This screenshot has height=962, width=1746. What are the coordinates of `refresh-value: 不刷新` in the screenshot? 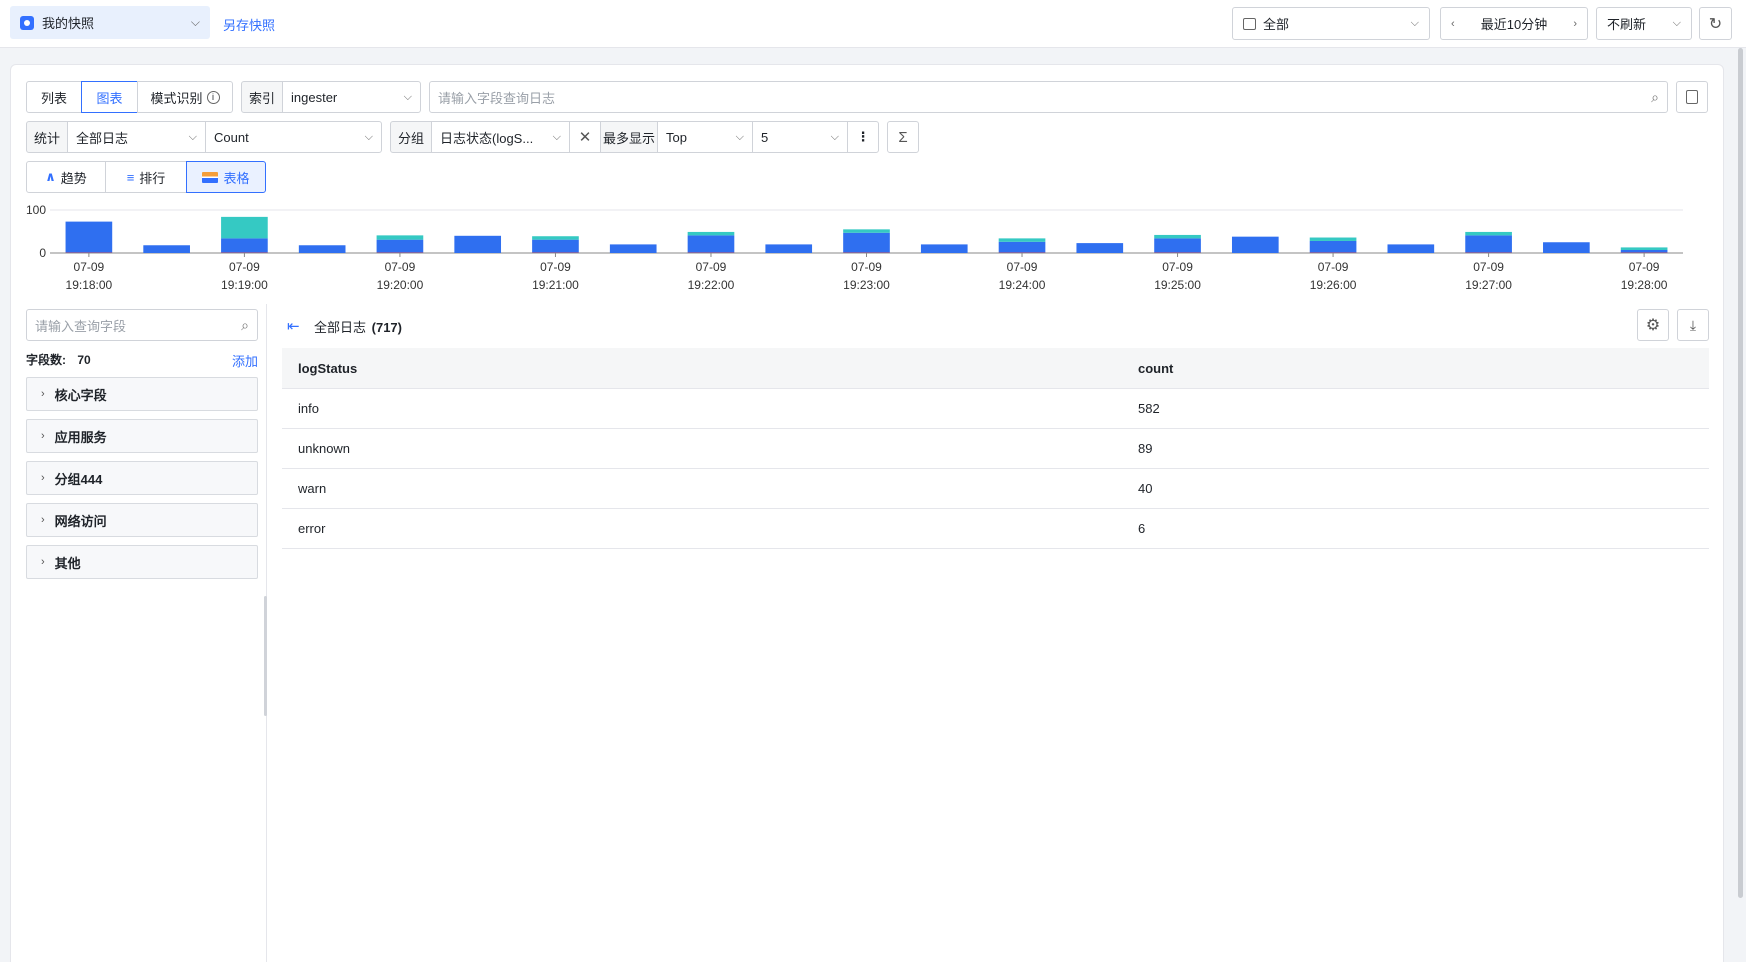 It's located at (1627, 24).